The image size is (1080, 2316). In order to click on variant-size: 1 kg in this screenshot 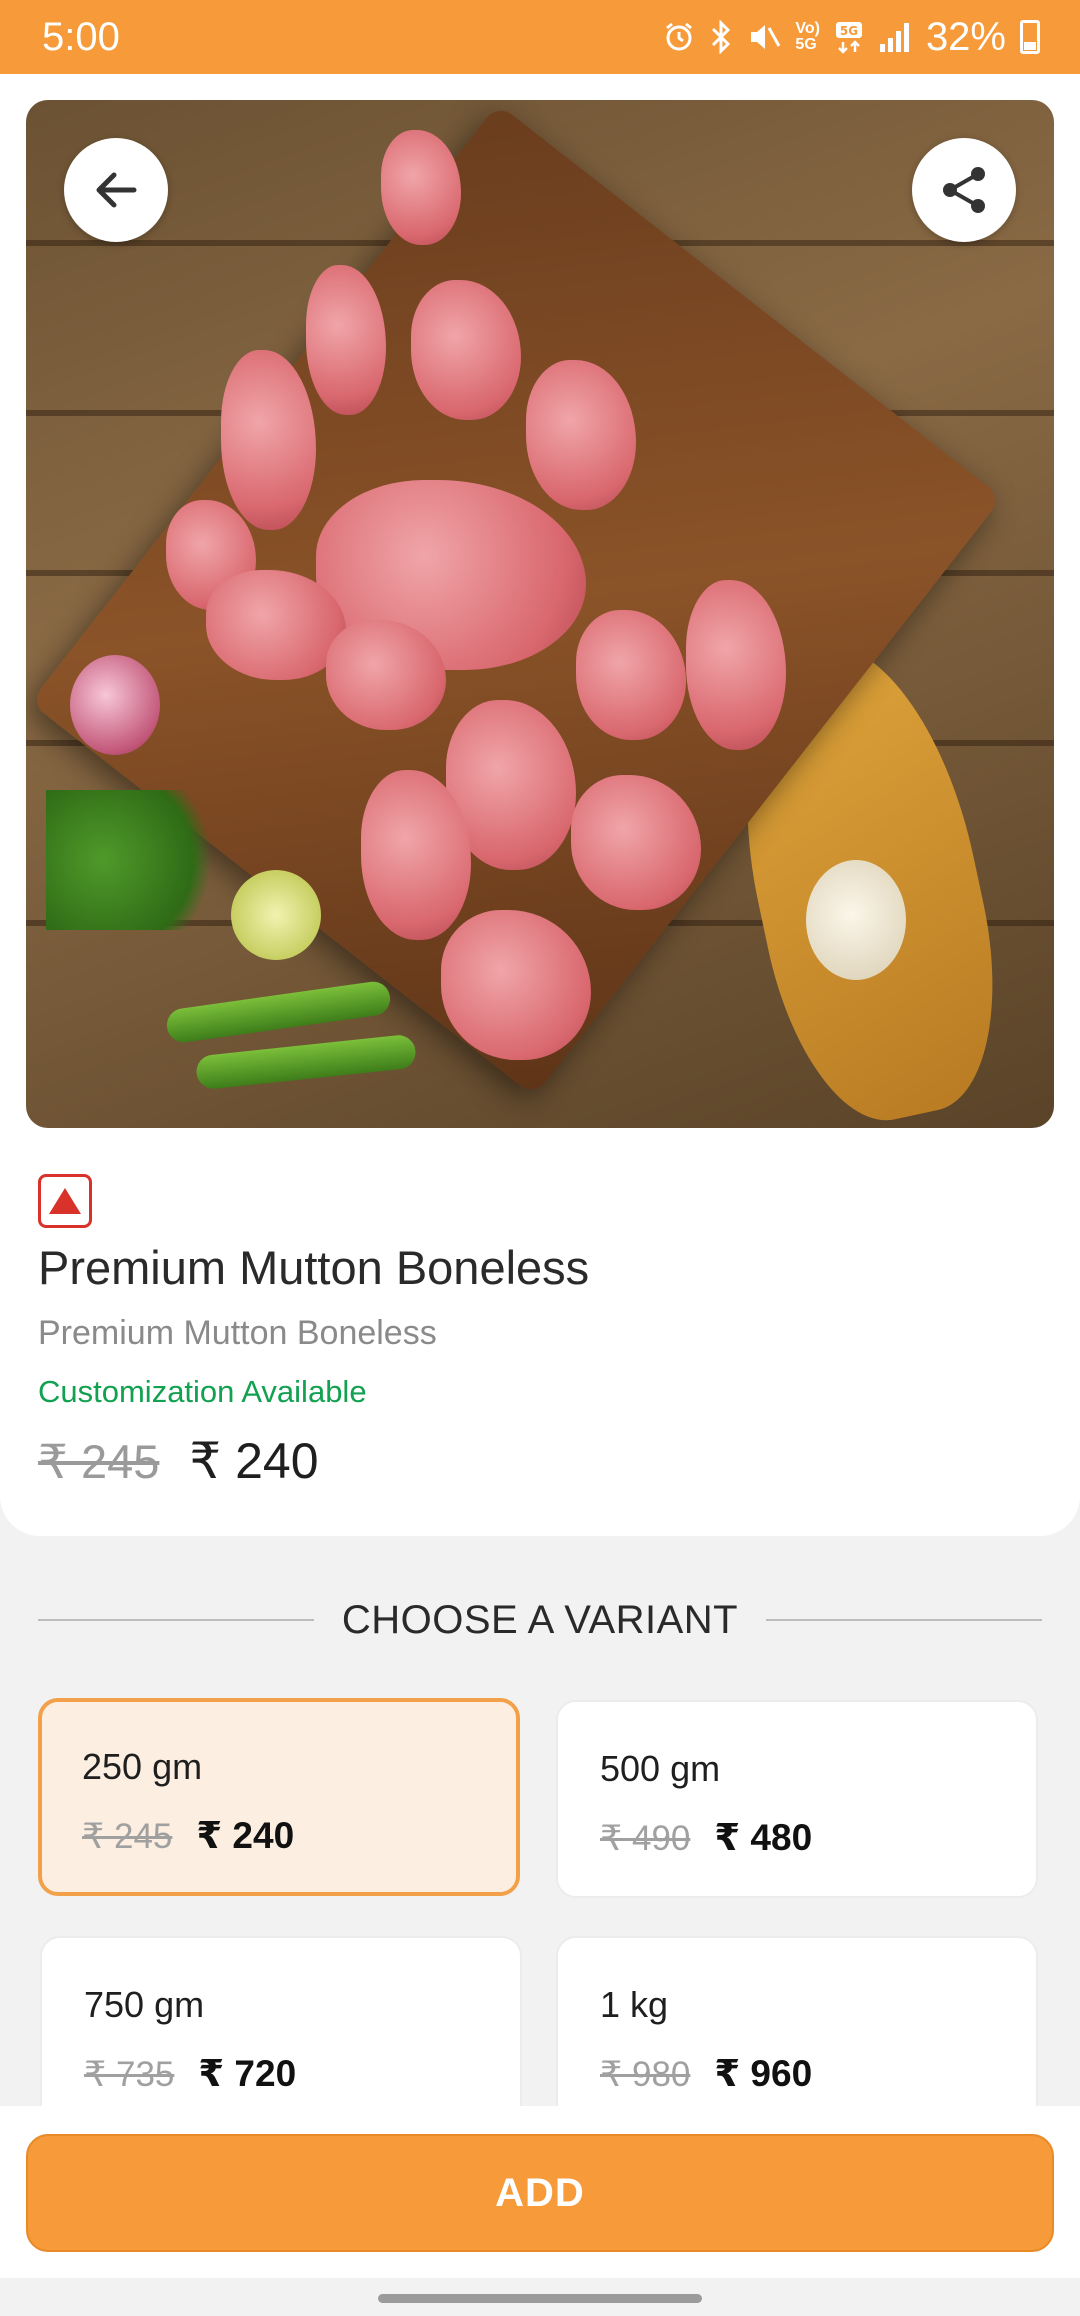, I will do `click(634, 2004)`.